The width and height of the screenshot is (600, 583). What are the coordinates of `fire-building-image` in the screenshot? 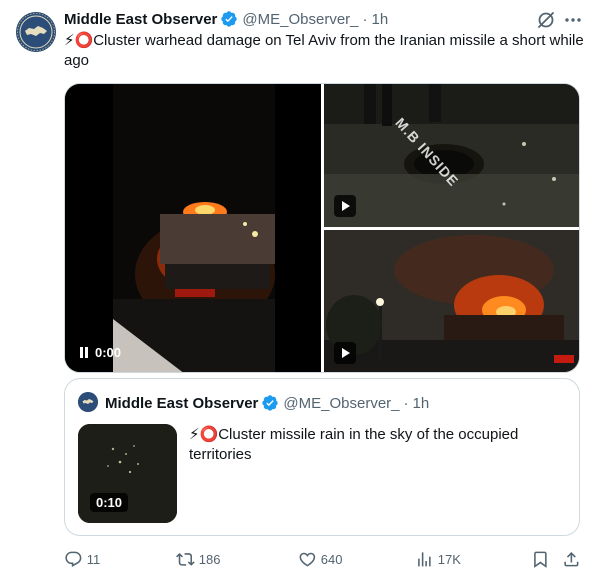 It's located at (451, 301).